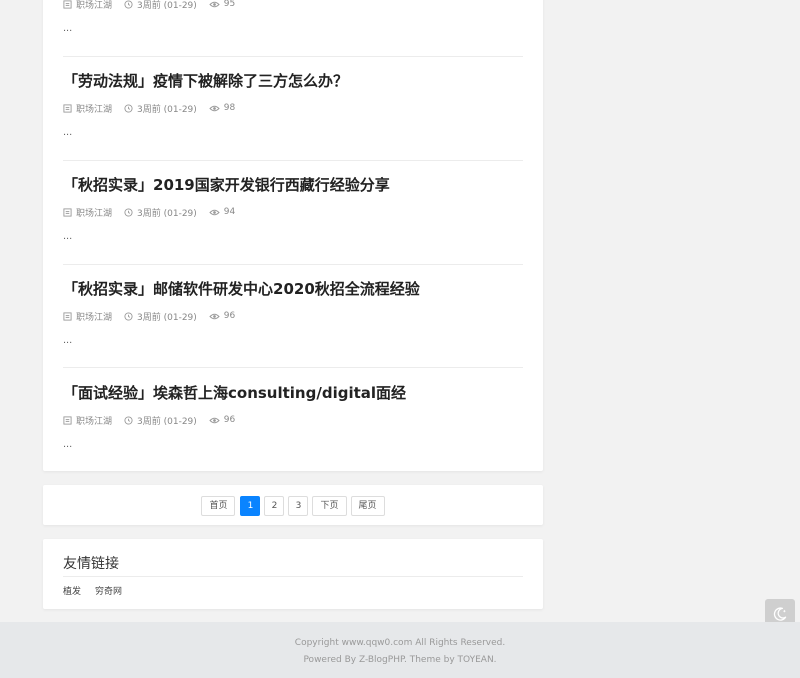  I want to click on friend-links-list: 植发 穷奇网, so click(99, 590).